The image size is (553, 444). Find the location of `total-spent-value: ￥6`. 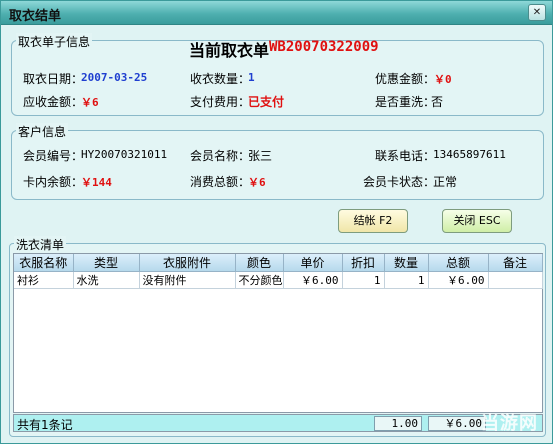

total-spent-value: ￥6 is located at coordinates (257, 182).